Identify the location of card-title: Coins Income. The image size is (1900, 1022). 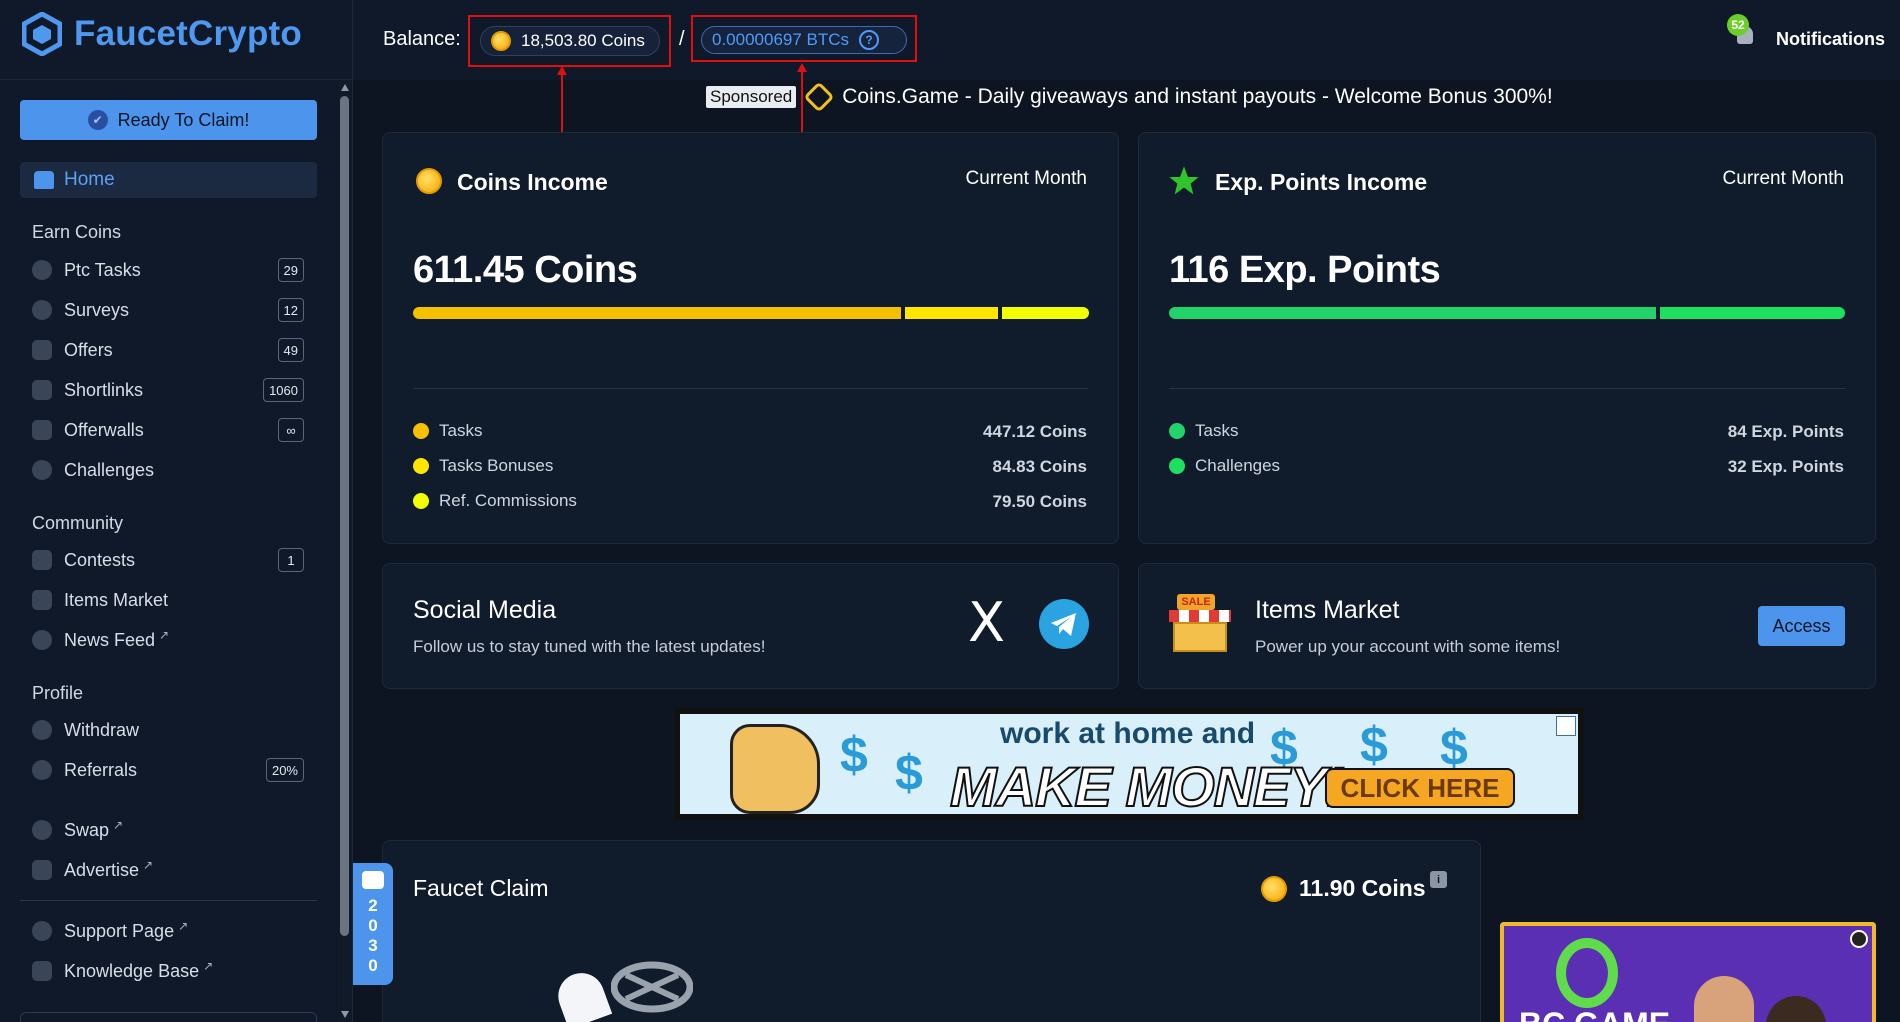
(532, 182).